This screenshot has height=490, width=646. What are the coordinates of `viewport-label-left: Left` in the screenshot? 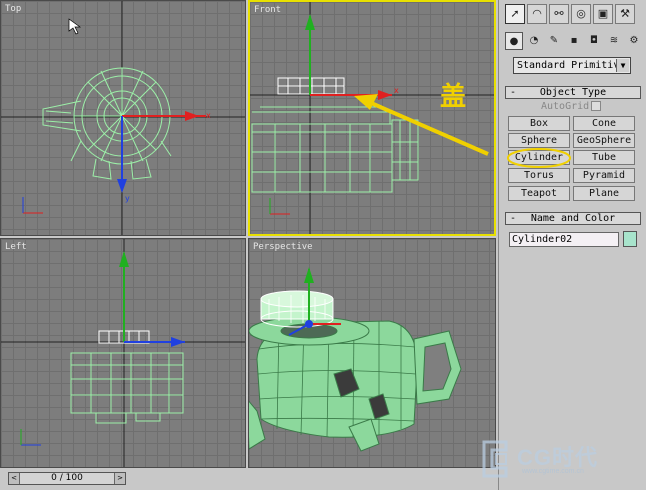 It's located at (16, 247).